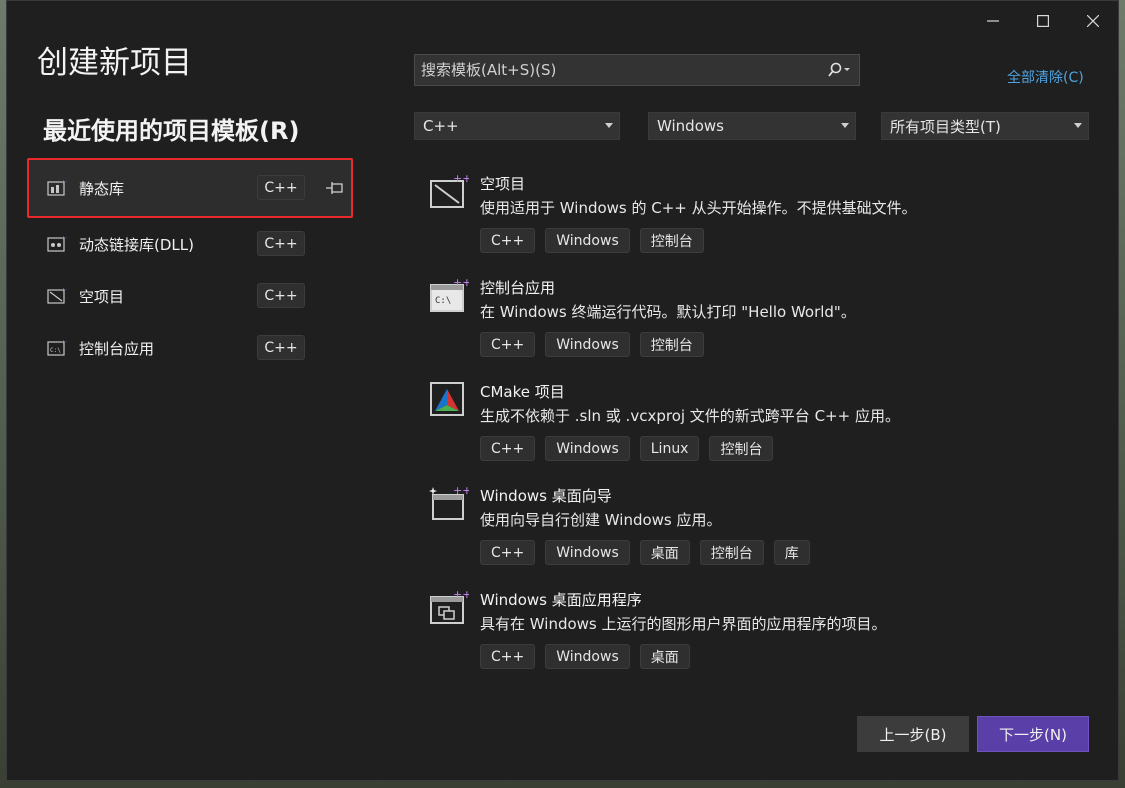 The image size is (1125, 788). What do you see at coordinates (546, 496) in the screenshot?
I see `template-name: Windows 桌面向导` at bounding box center [546, 496].